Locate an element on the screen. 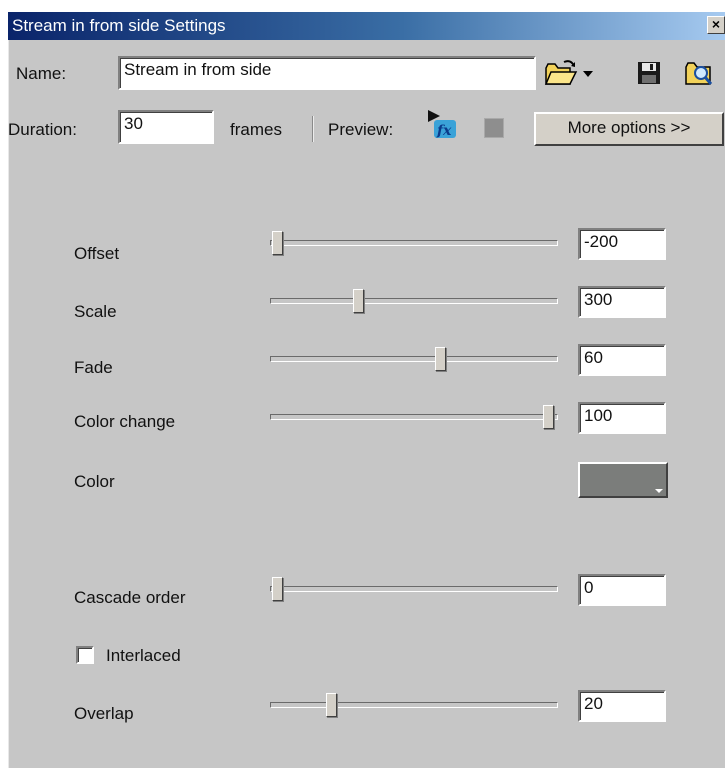 Image resolution: width=725 pixels, height=780 pixels. toolbar-separator is located at coordinates (312, 129).